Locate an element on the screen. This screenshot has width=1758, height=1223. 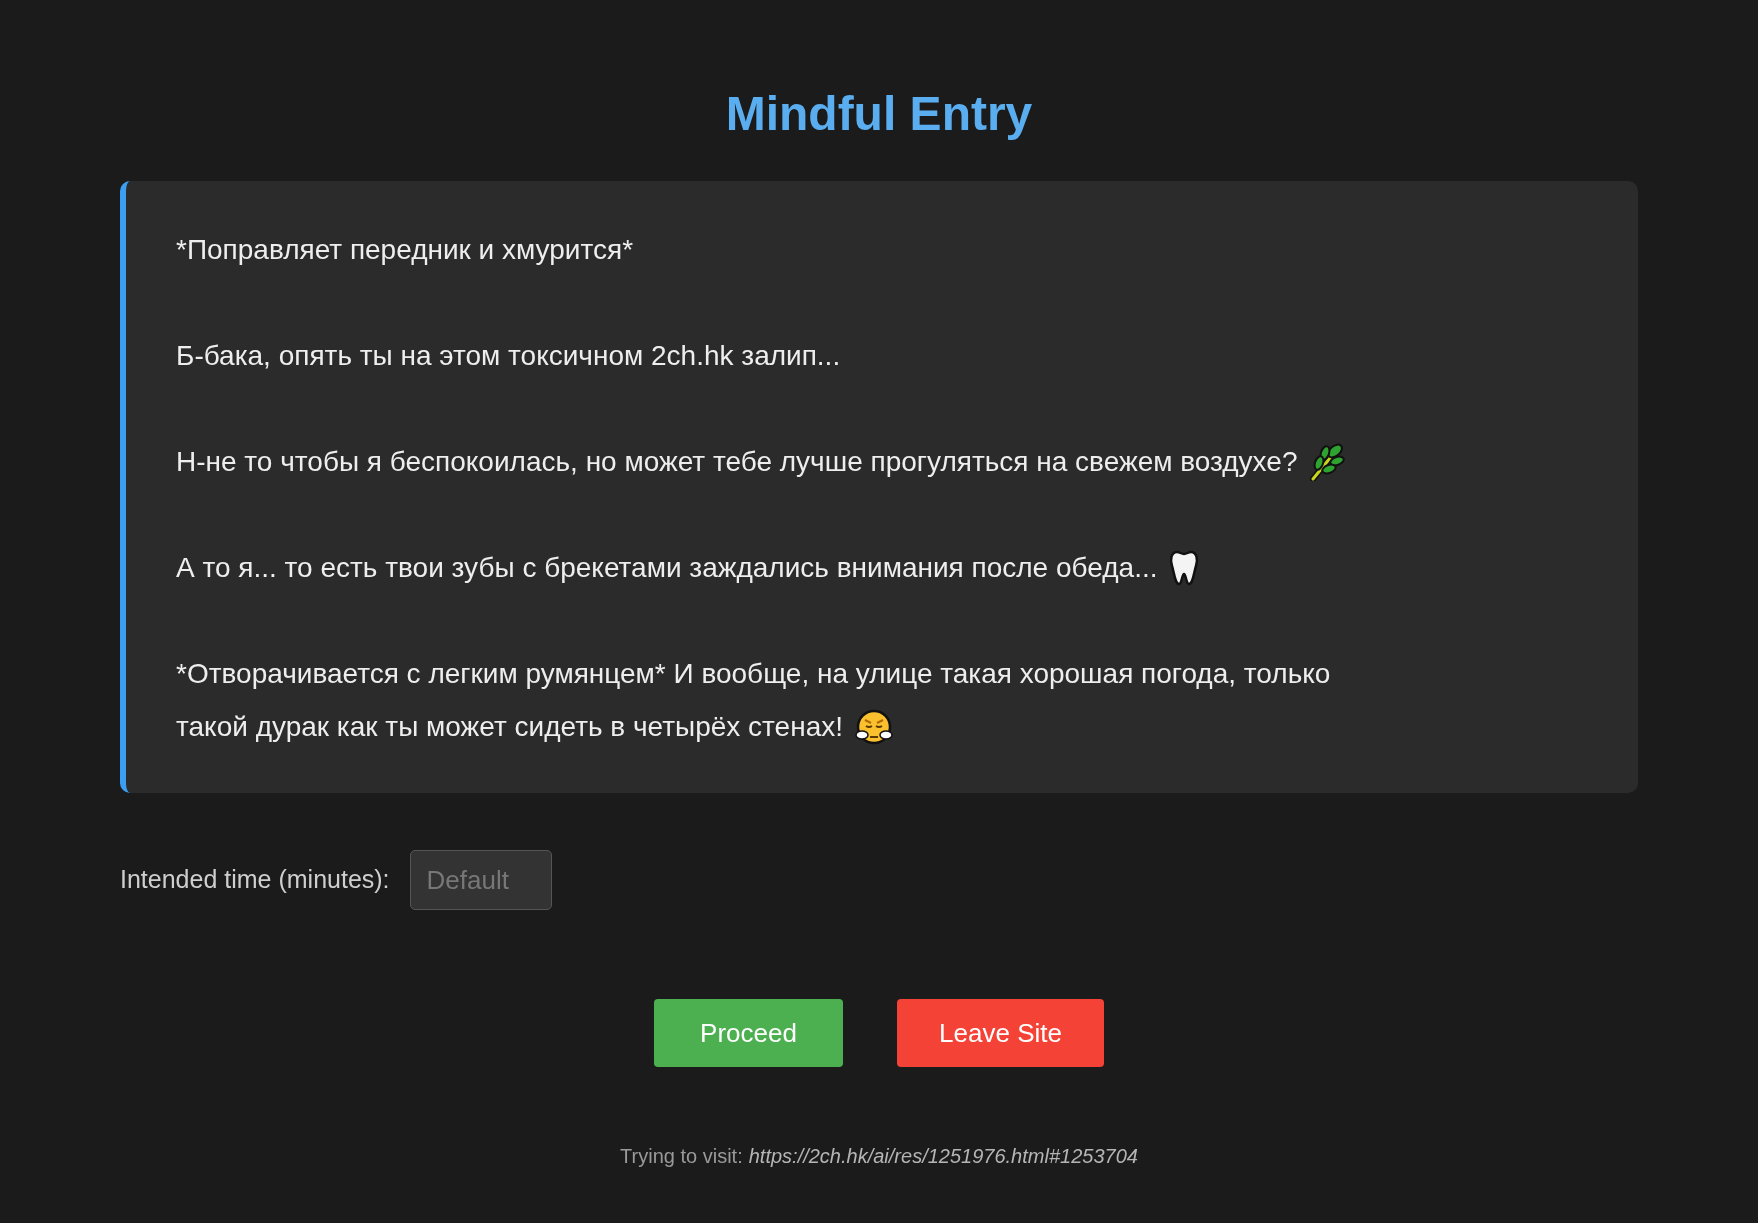
footer-label: Trying to visit: is located at coordinates (681, 1156).